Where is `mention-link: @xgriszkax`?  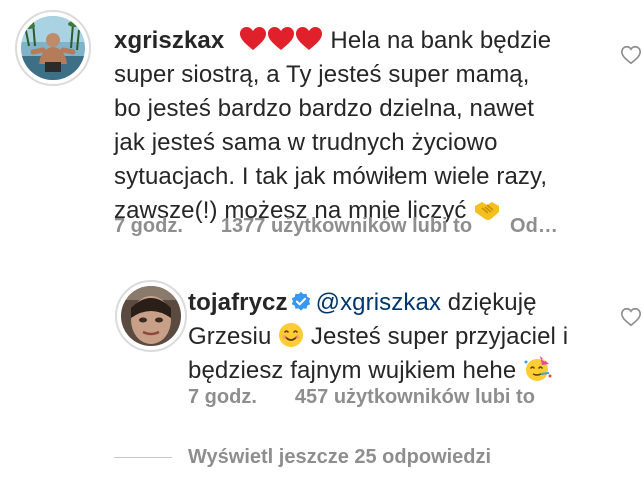 mention-link: @xgriszkax is located at coordinates (378, 302).